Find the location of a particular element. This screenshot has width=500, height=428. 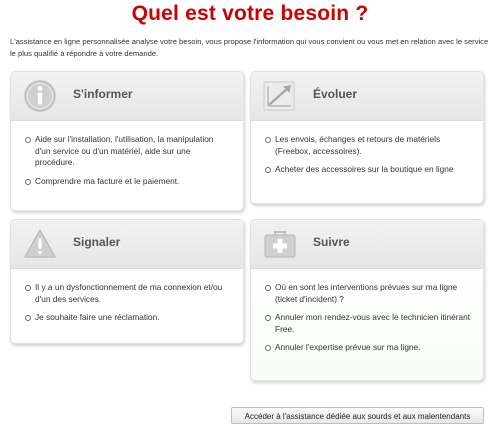

card-signaler-header: Signaler is located at coordinates (127, 244).